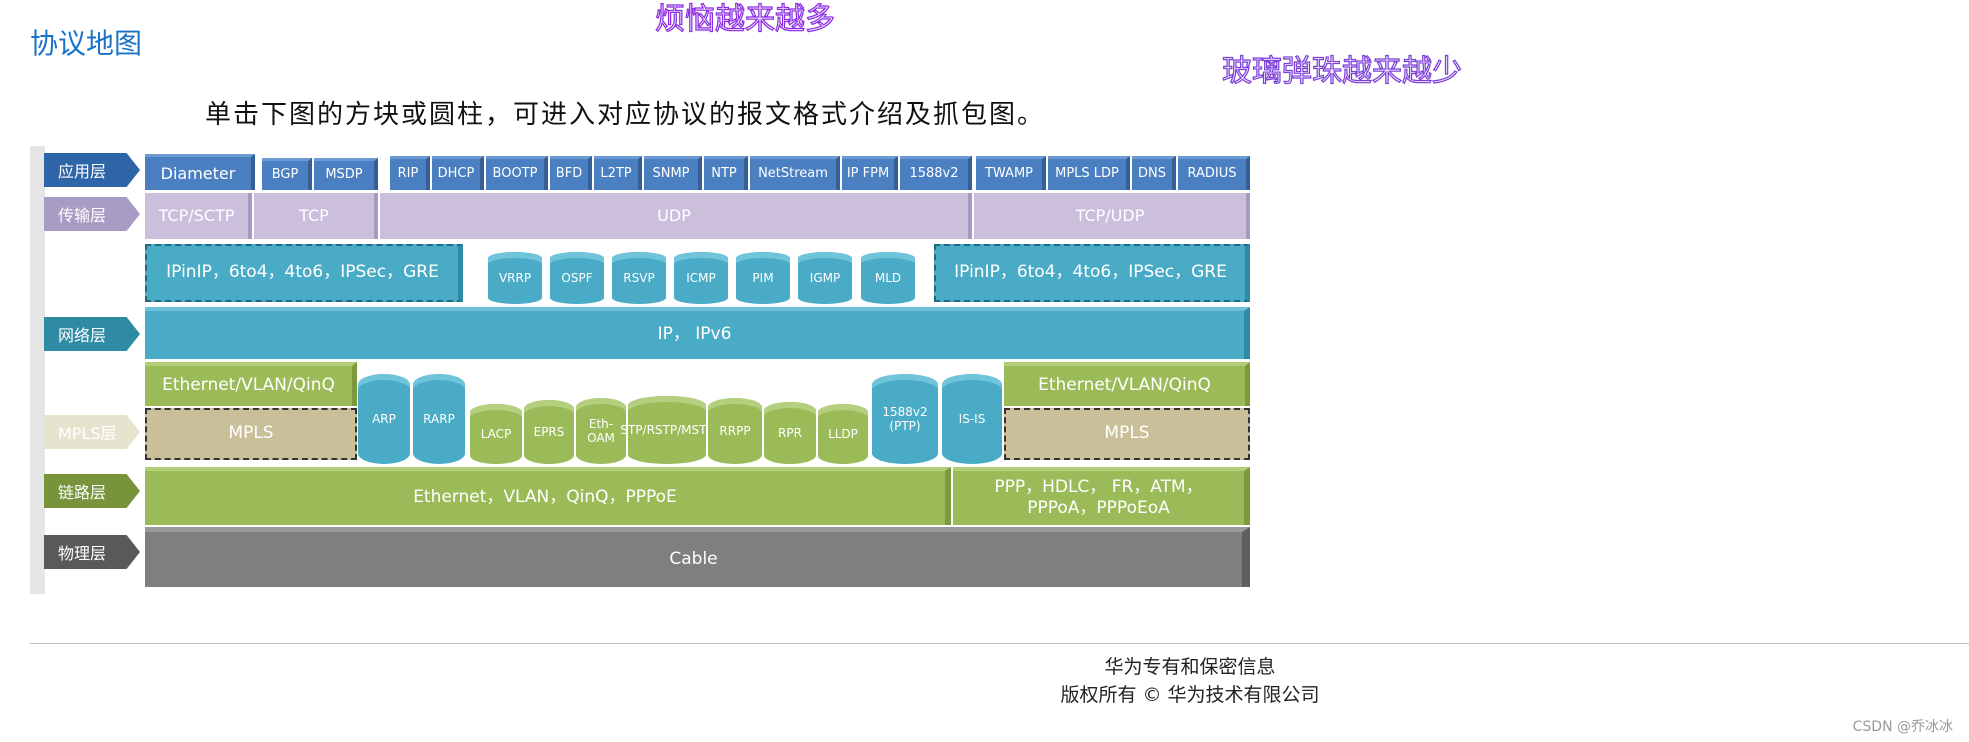 The width and height of the screenshot is (1969, 742). What do you see at coordinates (316, 216) in the screenshot?
I see `proto-tcp: TCP` at bounding box center [316, 216].